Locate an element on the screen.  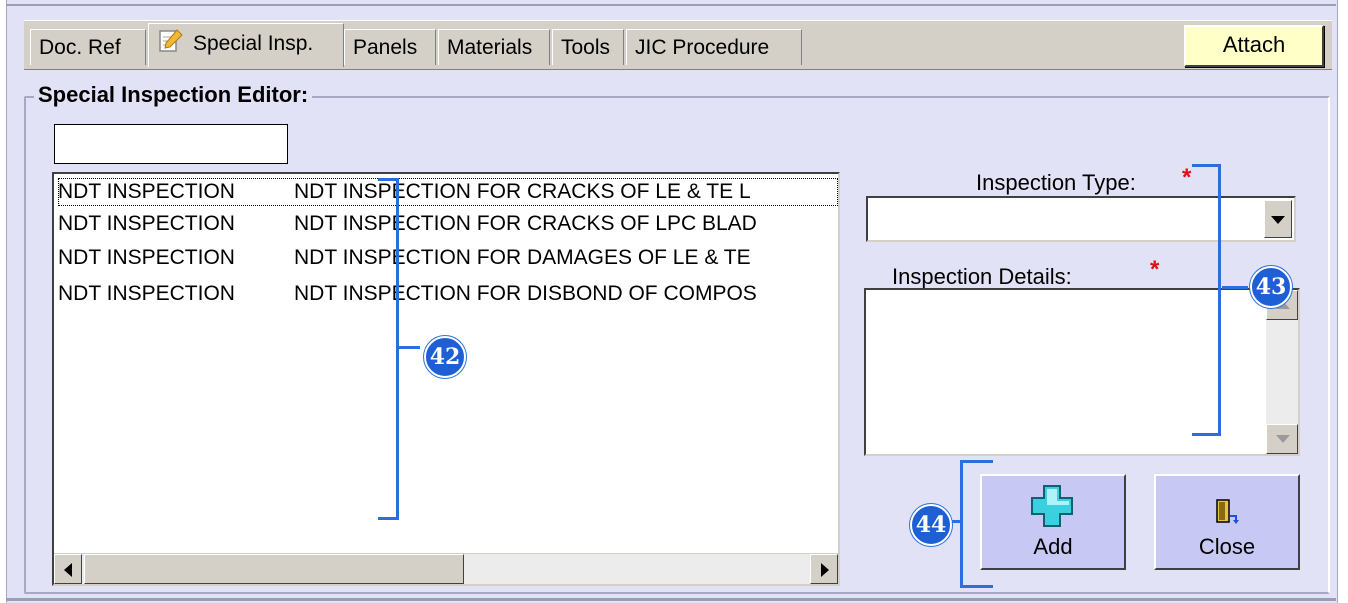
inspection-details-textarea is located at coordinates (1082, 372).